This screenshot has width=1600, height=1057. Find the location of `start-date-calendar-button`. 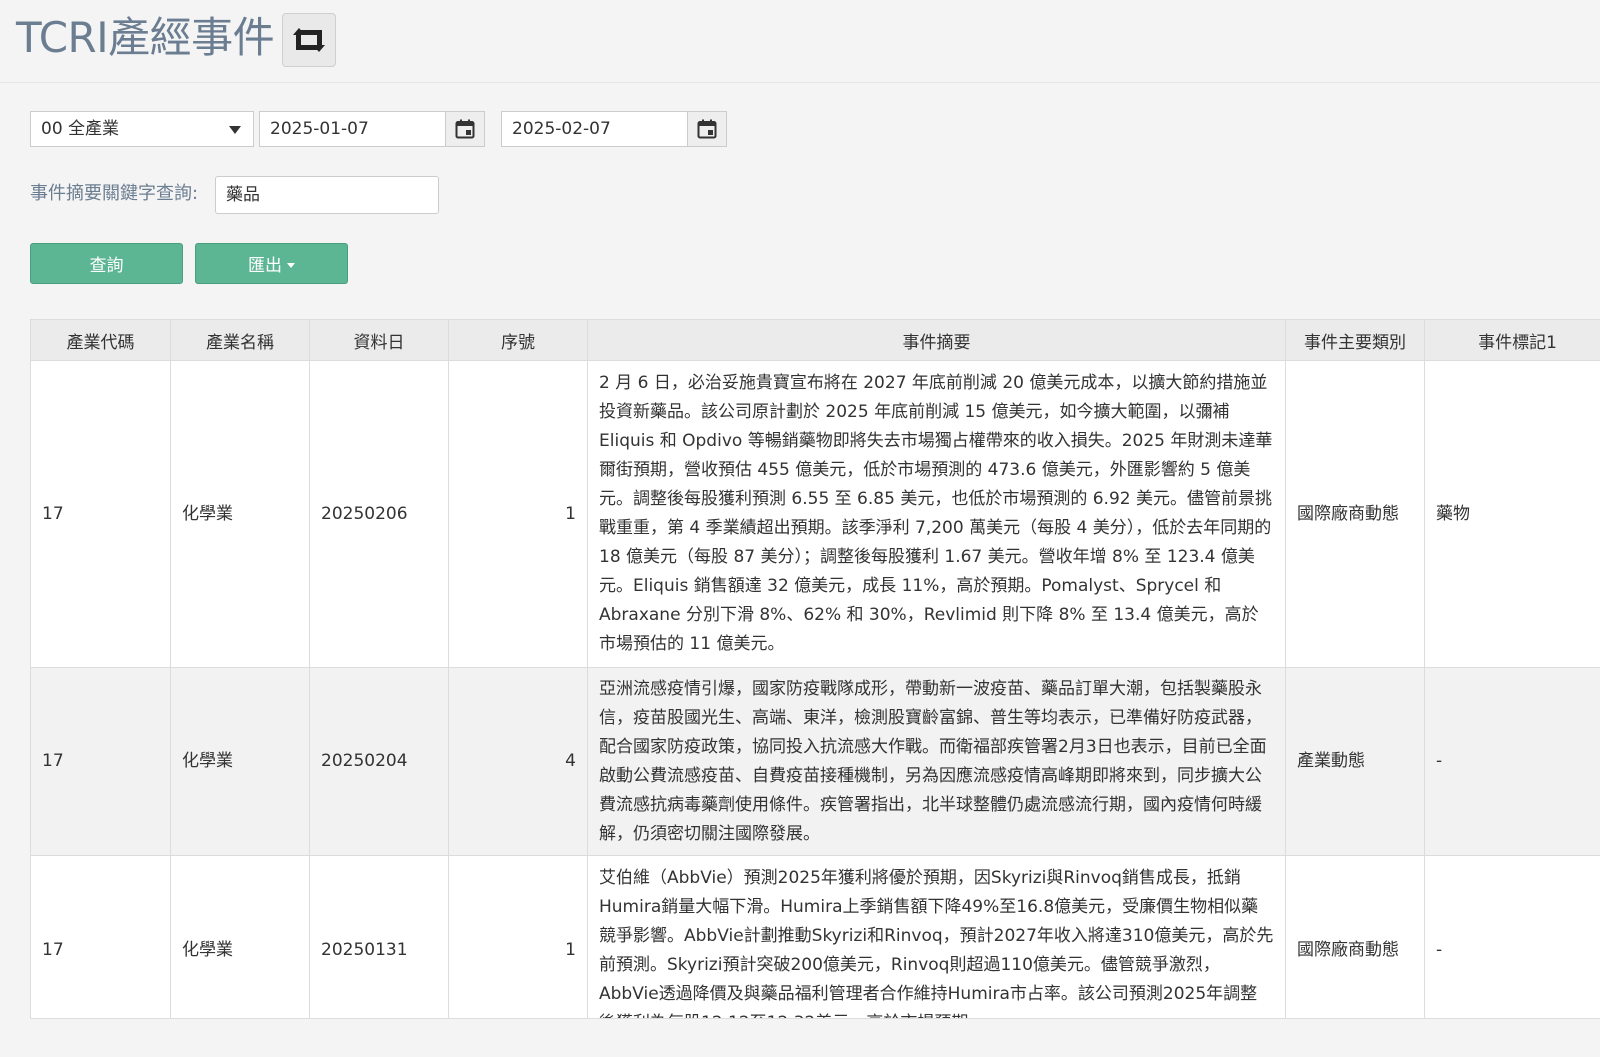

start-date-calendar-button is located at coordinates (464, 129).